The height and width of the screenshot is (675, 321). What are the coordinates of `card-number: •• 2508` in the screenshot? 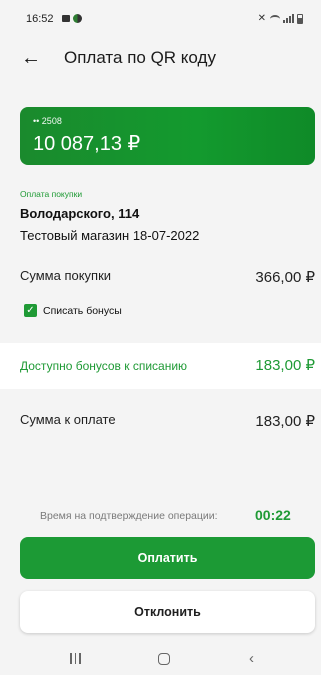 It's located at (47, 121).